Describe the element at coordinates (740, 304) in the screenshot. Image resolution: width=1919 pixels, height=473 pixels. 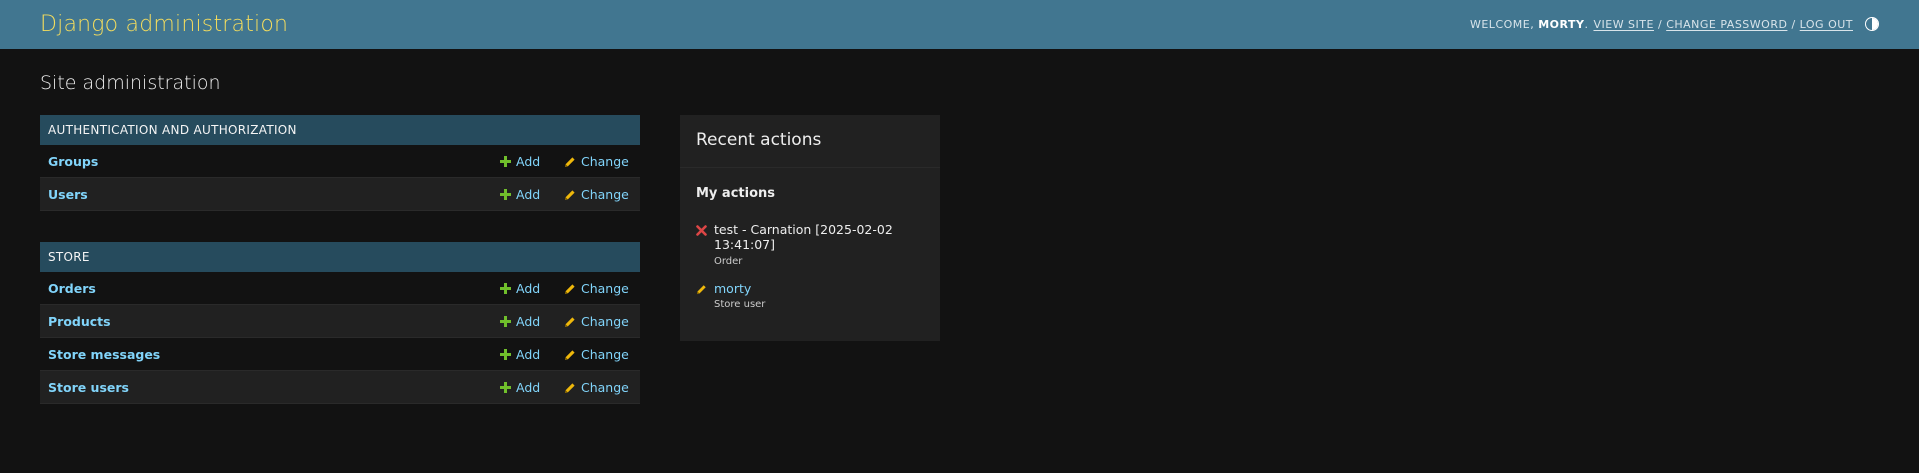
I see `action-type: Store user` at that location.